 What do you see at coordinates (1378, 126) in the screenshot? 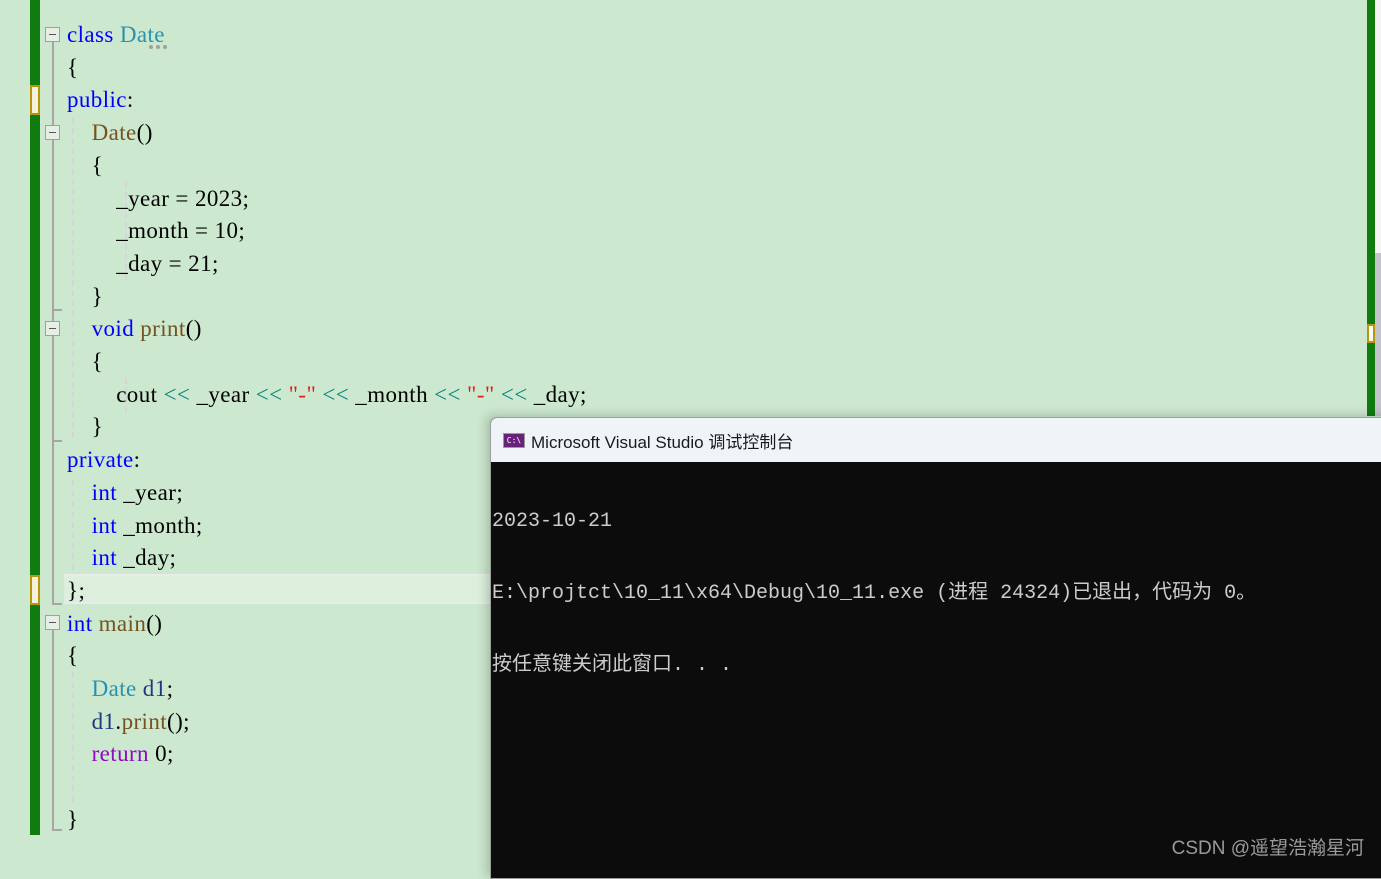
I see `vertical-scrollbar-track` at bounding box center [1378, 126].